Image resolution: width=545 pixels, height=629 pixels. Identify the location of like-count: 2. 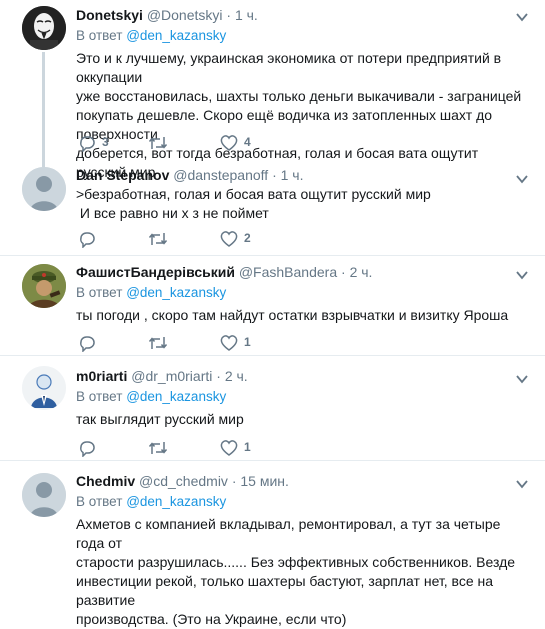
(247, 238).